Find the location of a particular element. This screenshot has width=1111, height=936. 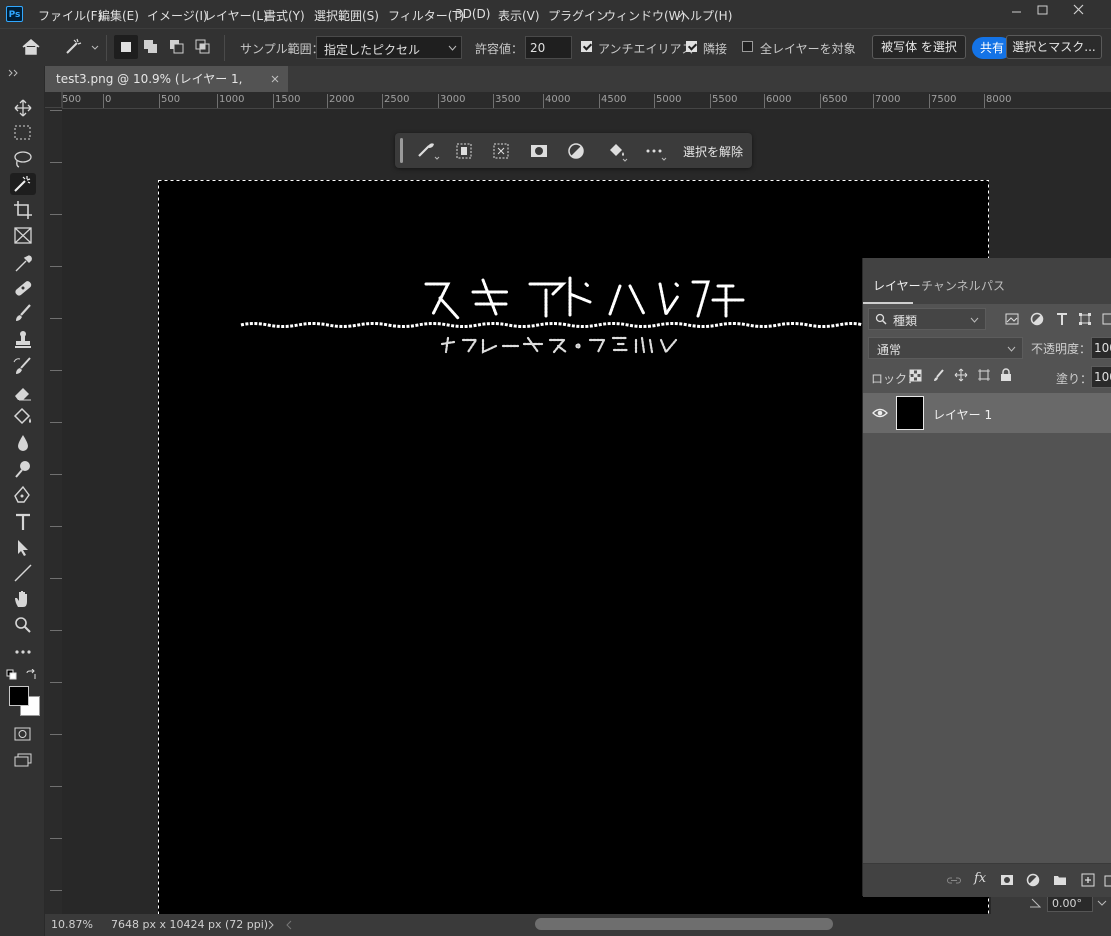

horizontal-scrollbar-thumb is located at coordinates (684, 924).